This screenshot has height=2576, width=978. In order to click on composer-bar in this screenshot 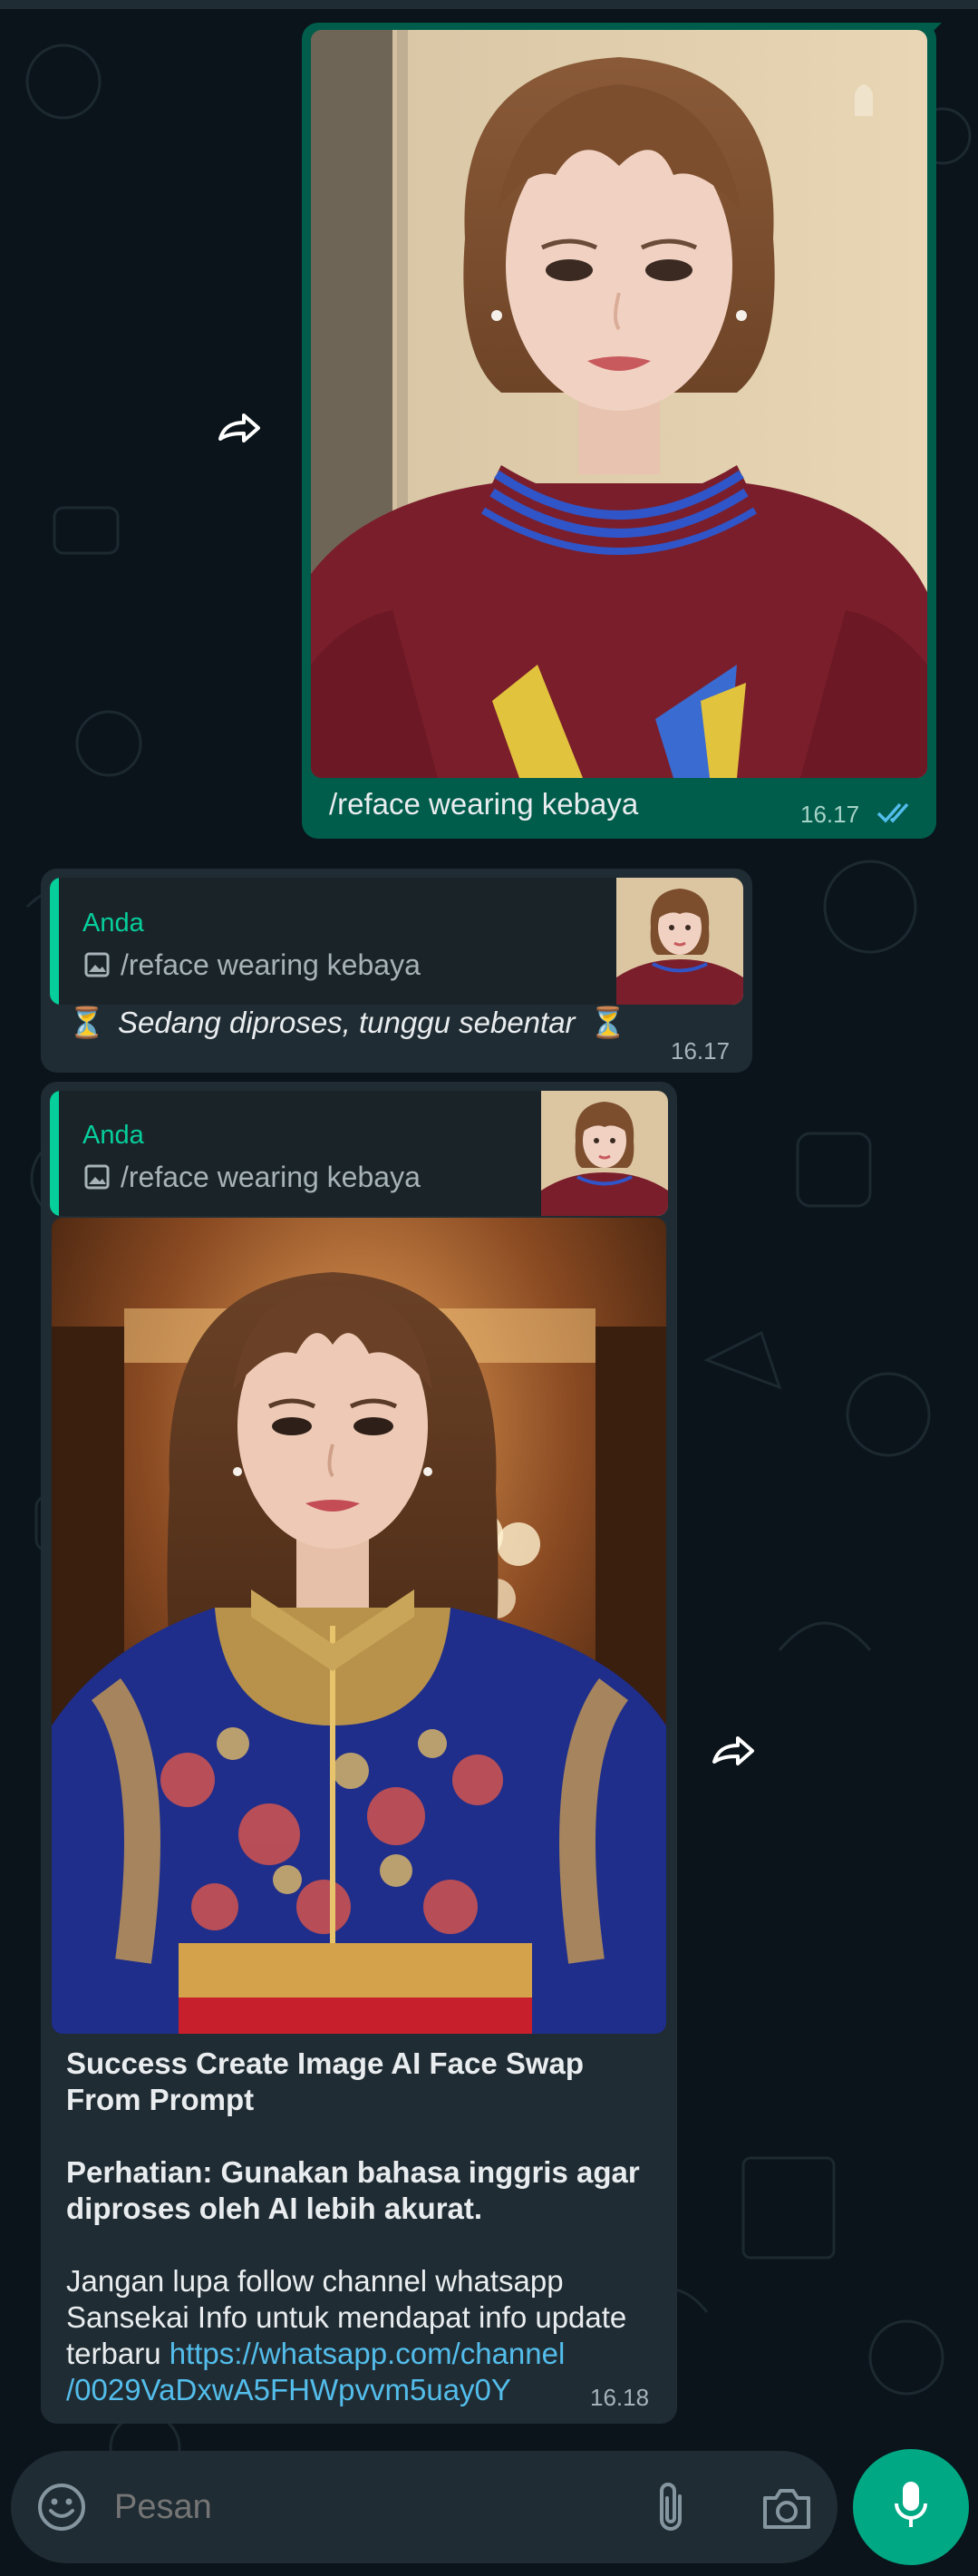, I will do `click(424, 2507)`.